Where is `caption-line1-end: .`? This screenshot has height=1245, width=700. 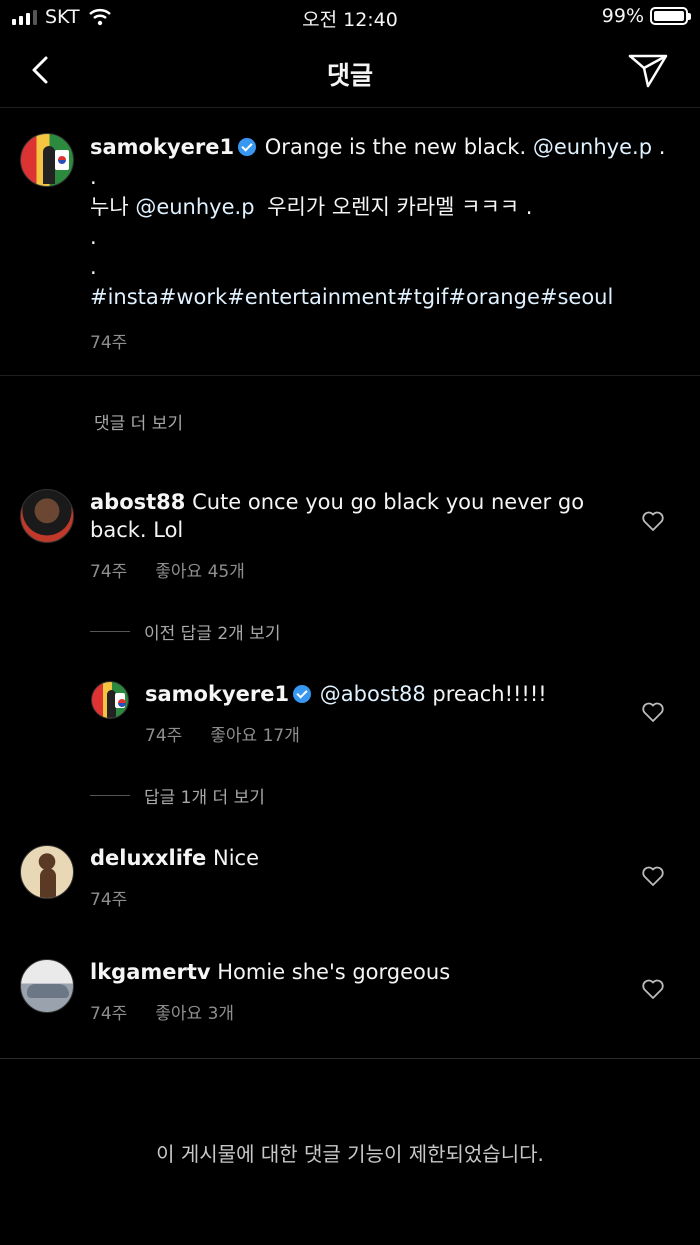 caption-line1-end: . is located at coordinates (662, 147).